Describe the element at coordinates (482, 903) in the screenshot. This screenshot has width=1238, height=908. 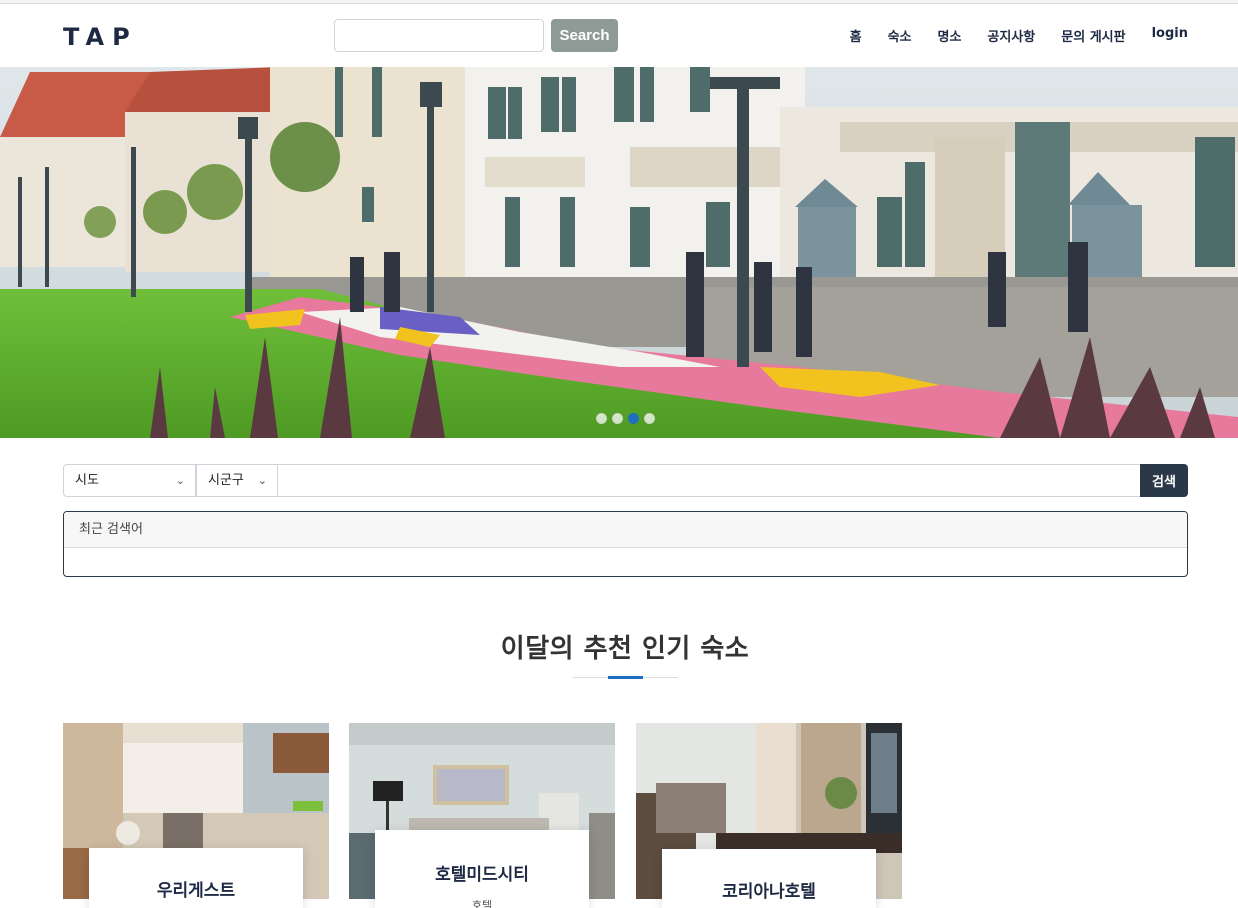
I see `lodging-type: 호텔` at that location.